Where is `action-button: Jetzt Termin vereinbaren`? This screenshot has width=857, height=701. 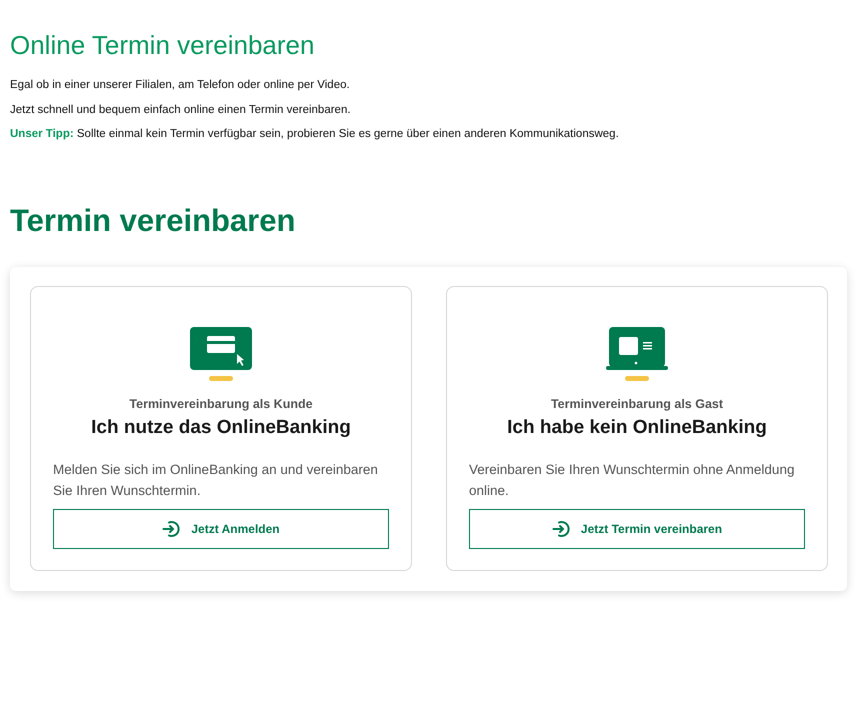
action-button: Jetzt Termin vereinbaren is located at coordinates (637, 528).